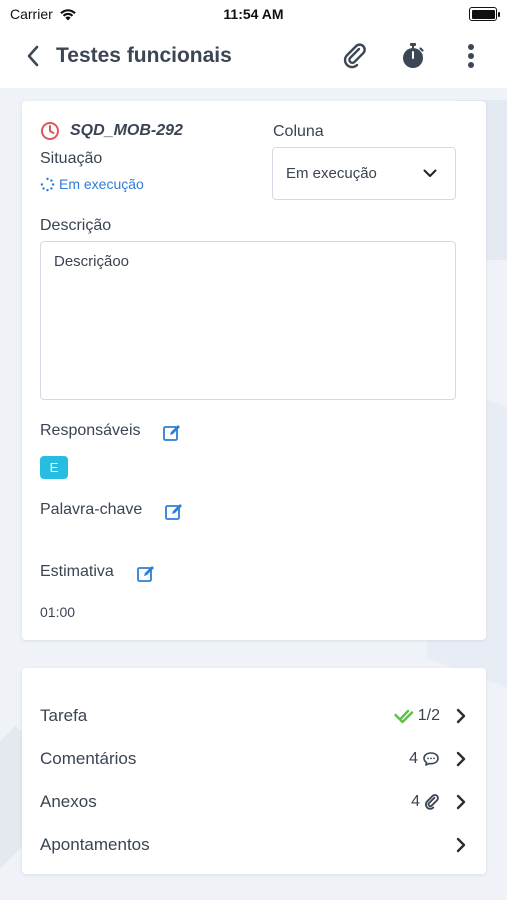  What do you see at coordinates (77, 571) in the screenshot?
I see `estimativa-label: Estimativa` at bounding box center [77, 571].